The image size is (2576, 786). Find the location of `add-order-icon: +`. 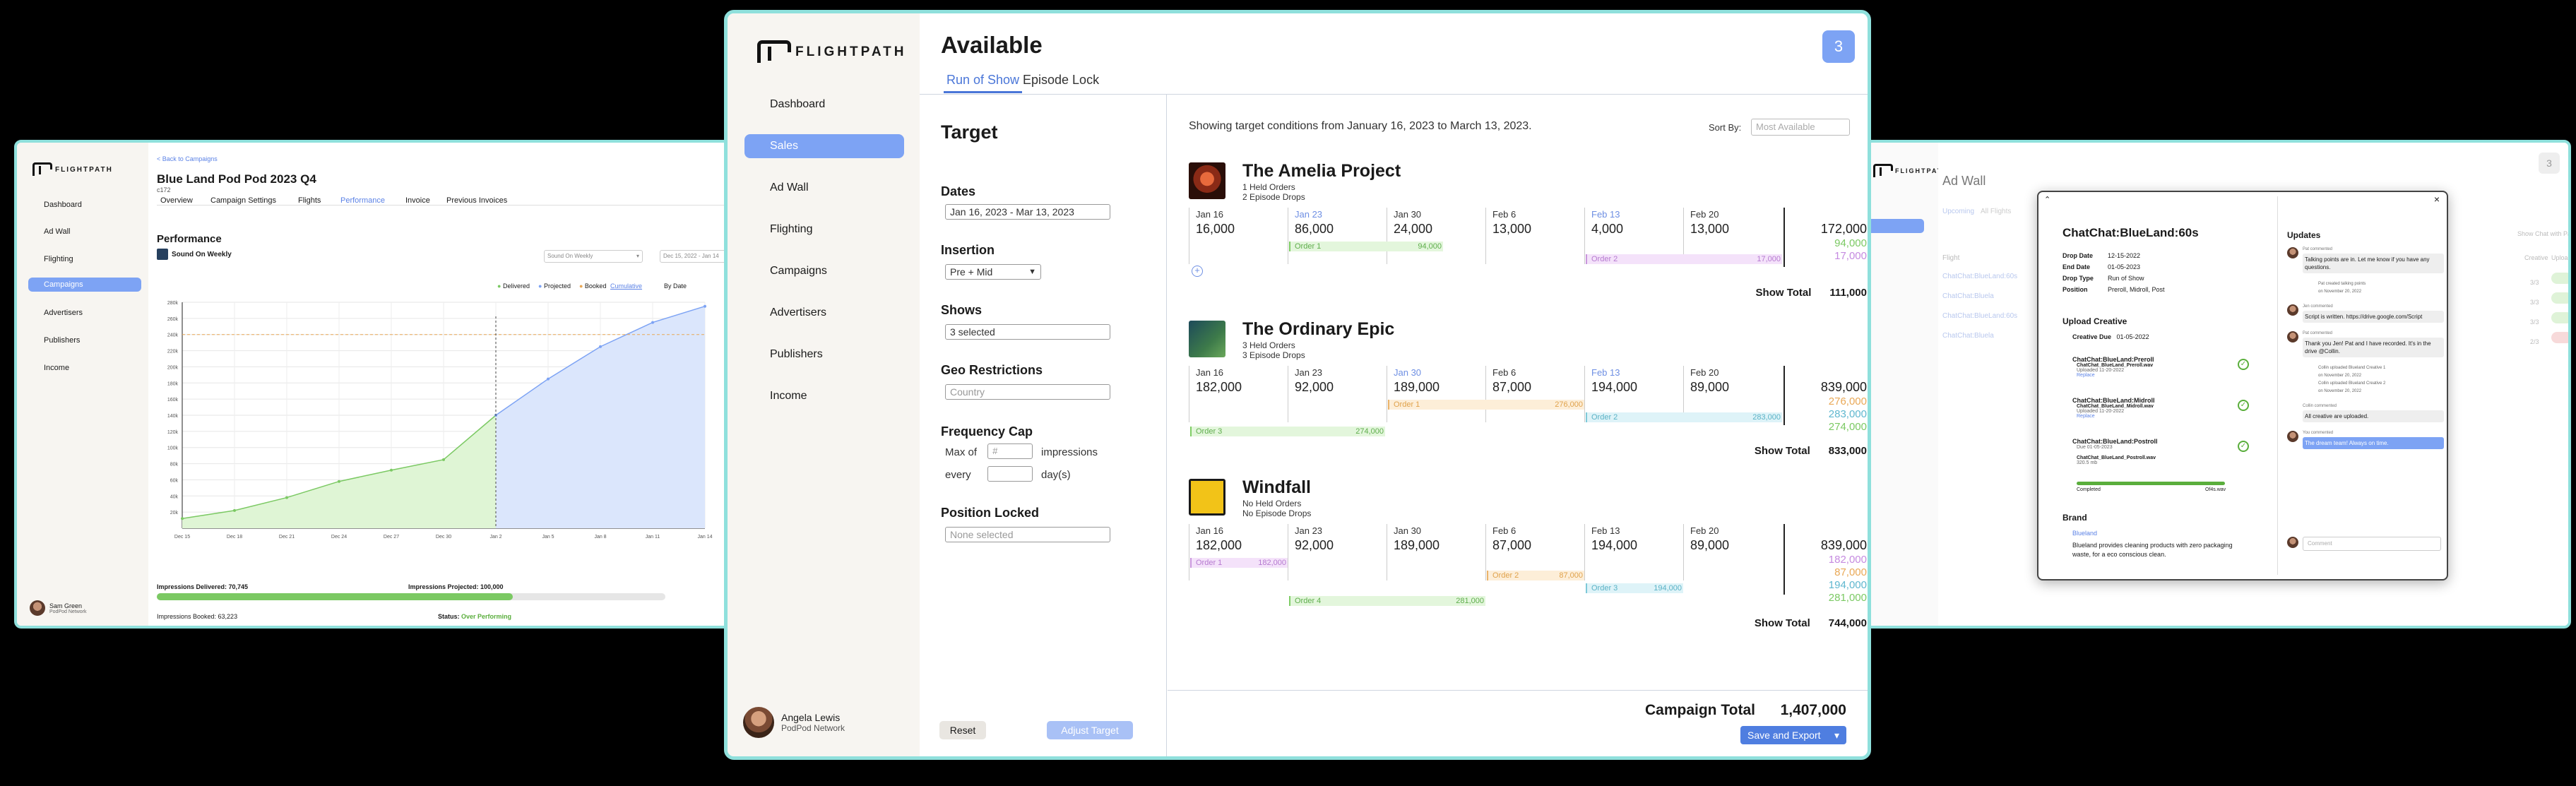

add-order-icon: + is located at coordinates (1197, 271).